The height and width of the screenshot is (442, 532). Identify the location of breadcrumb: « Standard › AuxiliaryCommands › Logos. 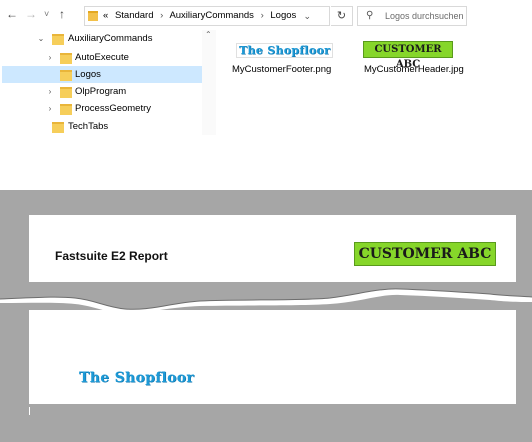
(199, 16).